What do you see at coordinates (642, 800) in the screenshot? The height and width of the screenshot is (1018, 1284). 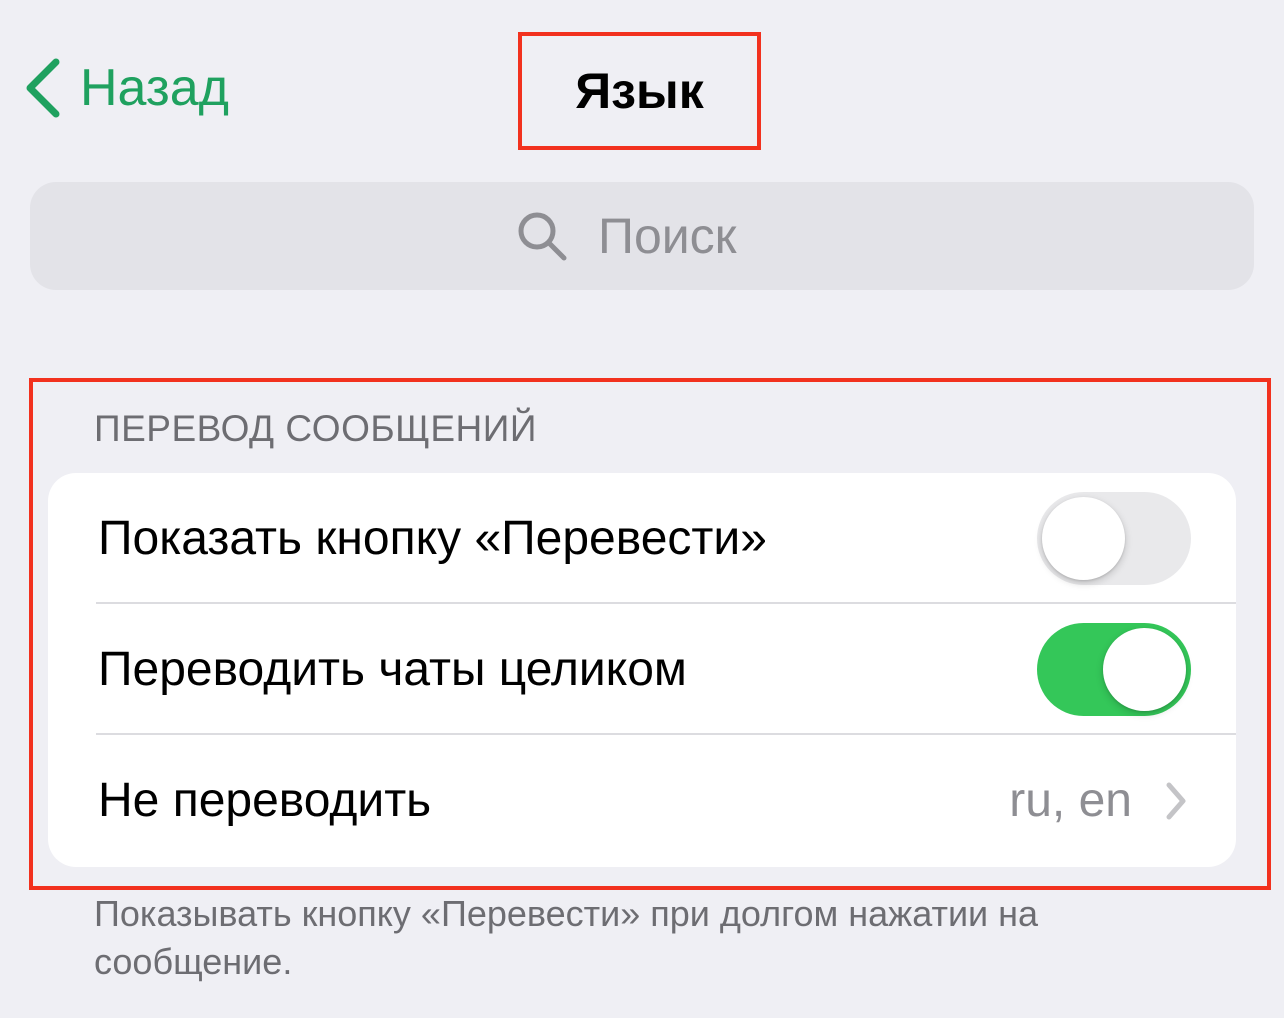 I see `row-do-not-translate: Не переводить ru, en` at bounding box center [642, 800].